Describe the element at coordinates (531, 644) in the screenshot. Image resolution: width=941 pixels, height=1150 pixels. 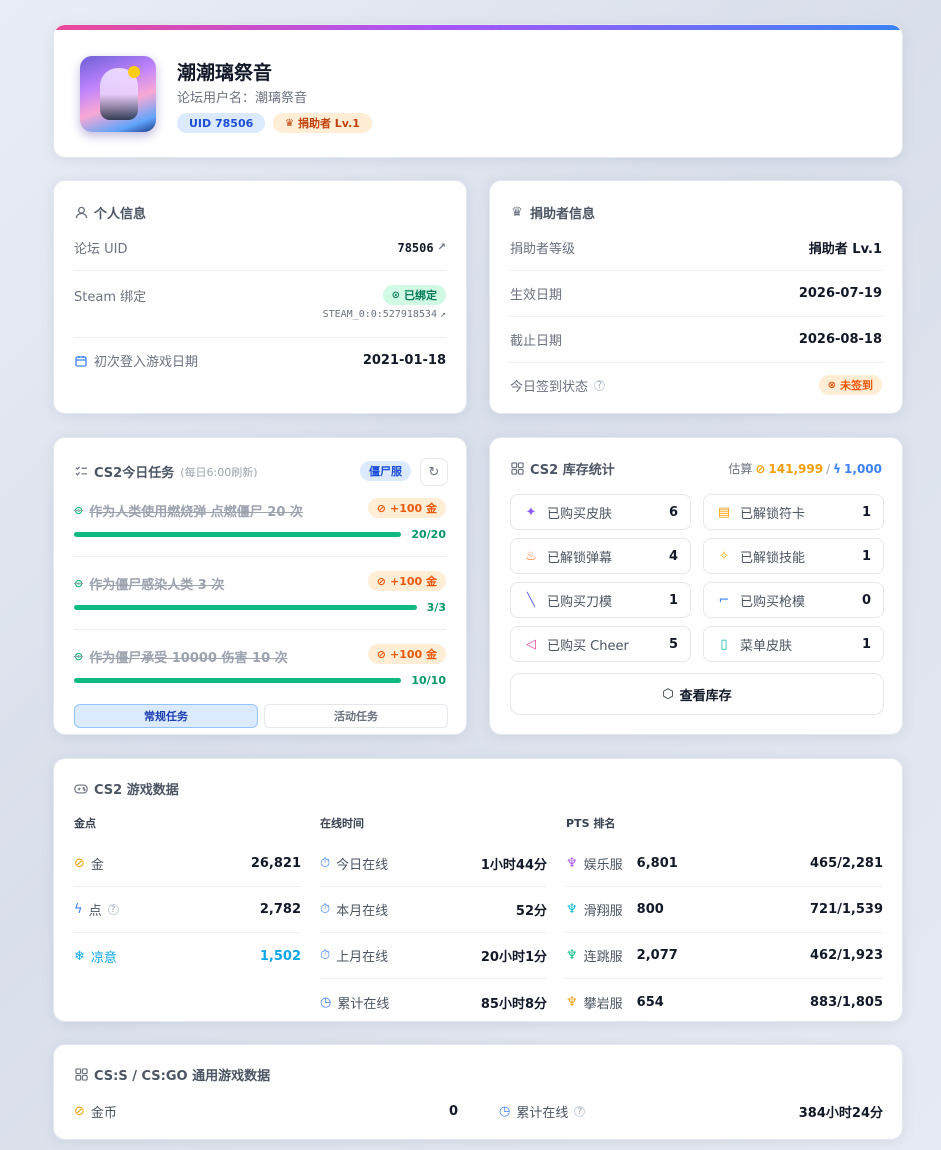
I see `megaphone-icon: ◁` at that location.